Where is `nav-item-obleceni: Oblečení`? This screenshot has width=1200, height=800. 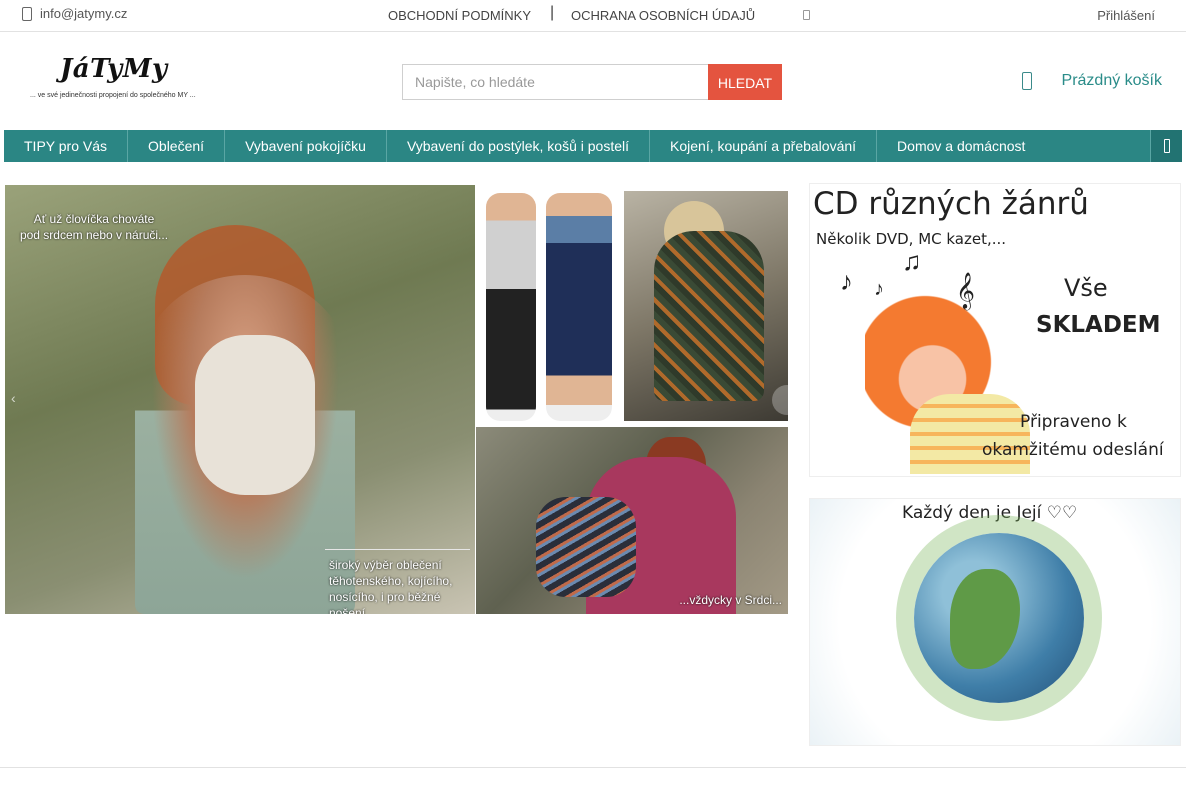
nav-item-obleceni: Oblečení is located at coordinates (177, 146).